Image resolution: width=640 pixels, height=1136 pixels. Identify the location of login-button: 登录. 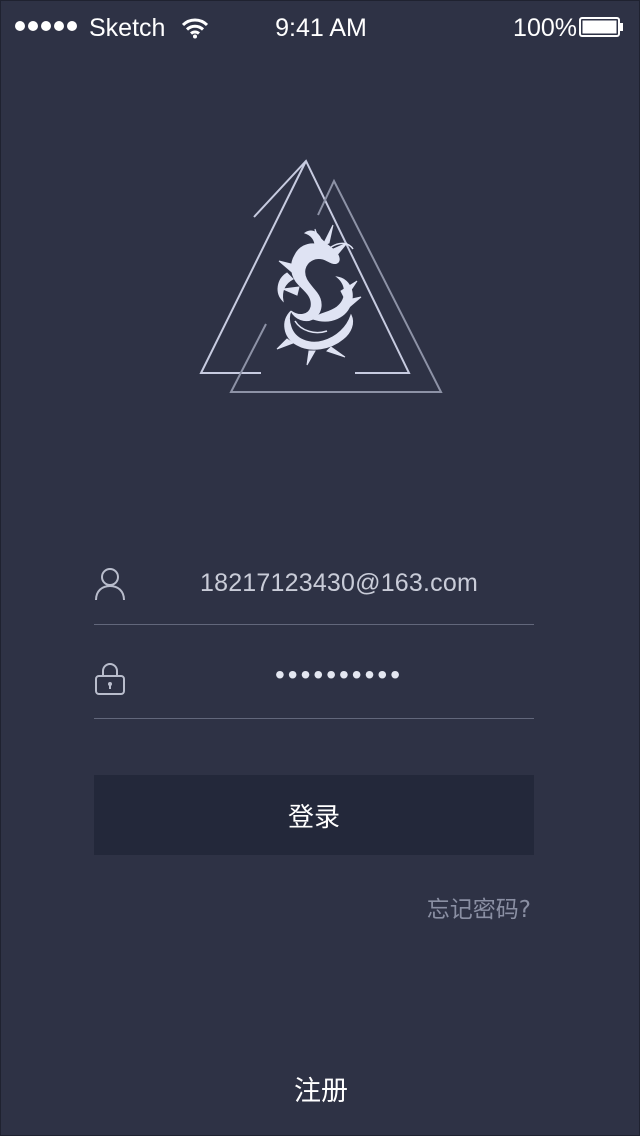
(314, 815).